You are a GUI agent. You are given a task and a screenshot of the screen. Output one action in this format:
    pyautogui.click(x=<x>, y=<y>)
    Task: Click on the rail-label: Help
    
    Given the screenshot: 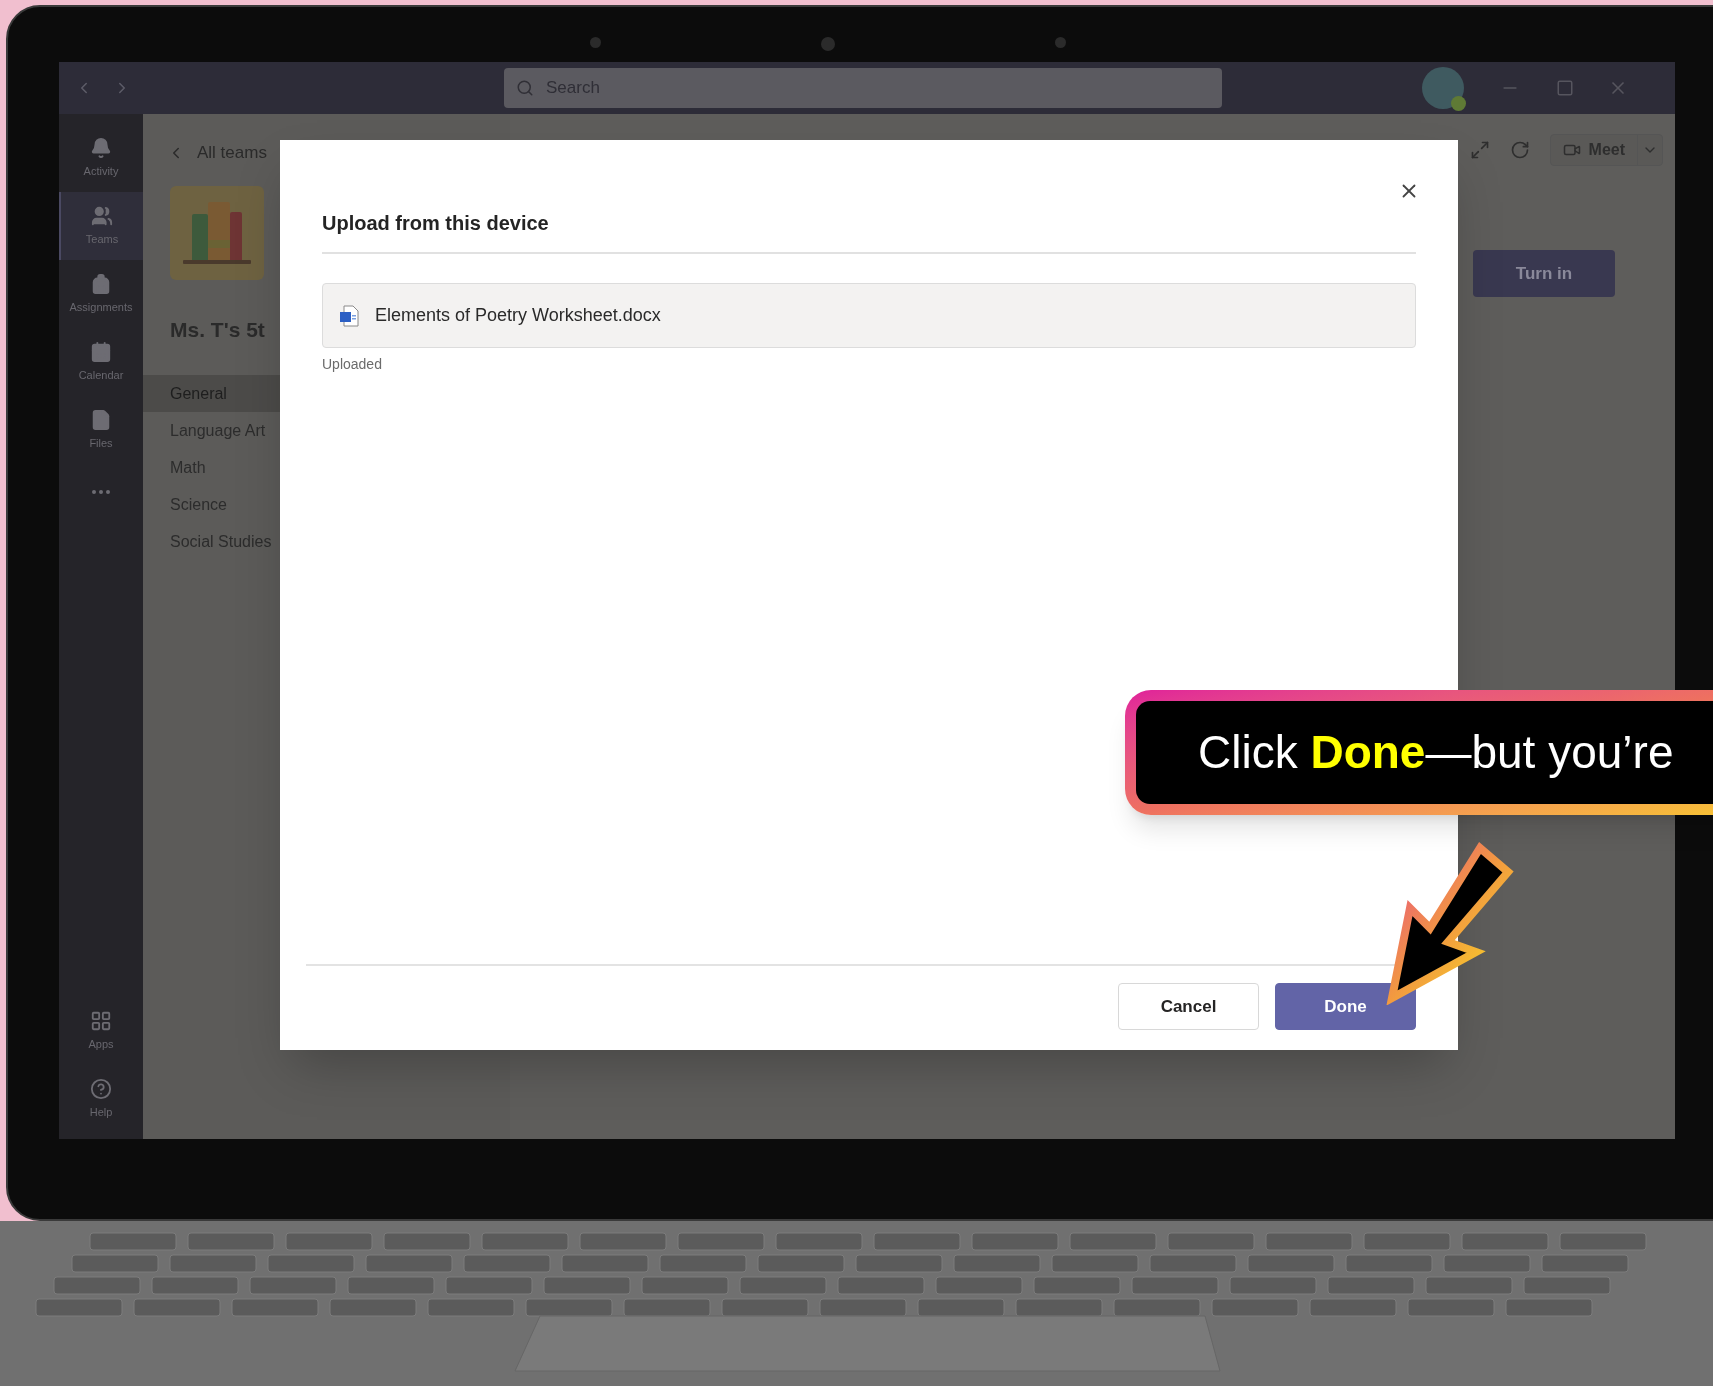 What is the action you would take?
    pyautogui.click(x=101, y=1112)
    